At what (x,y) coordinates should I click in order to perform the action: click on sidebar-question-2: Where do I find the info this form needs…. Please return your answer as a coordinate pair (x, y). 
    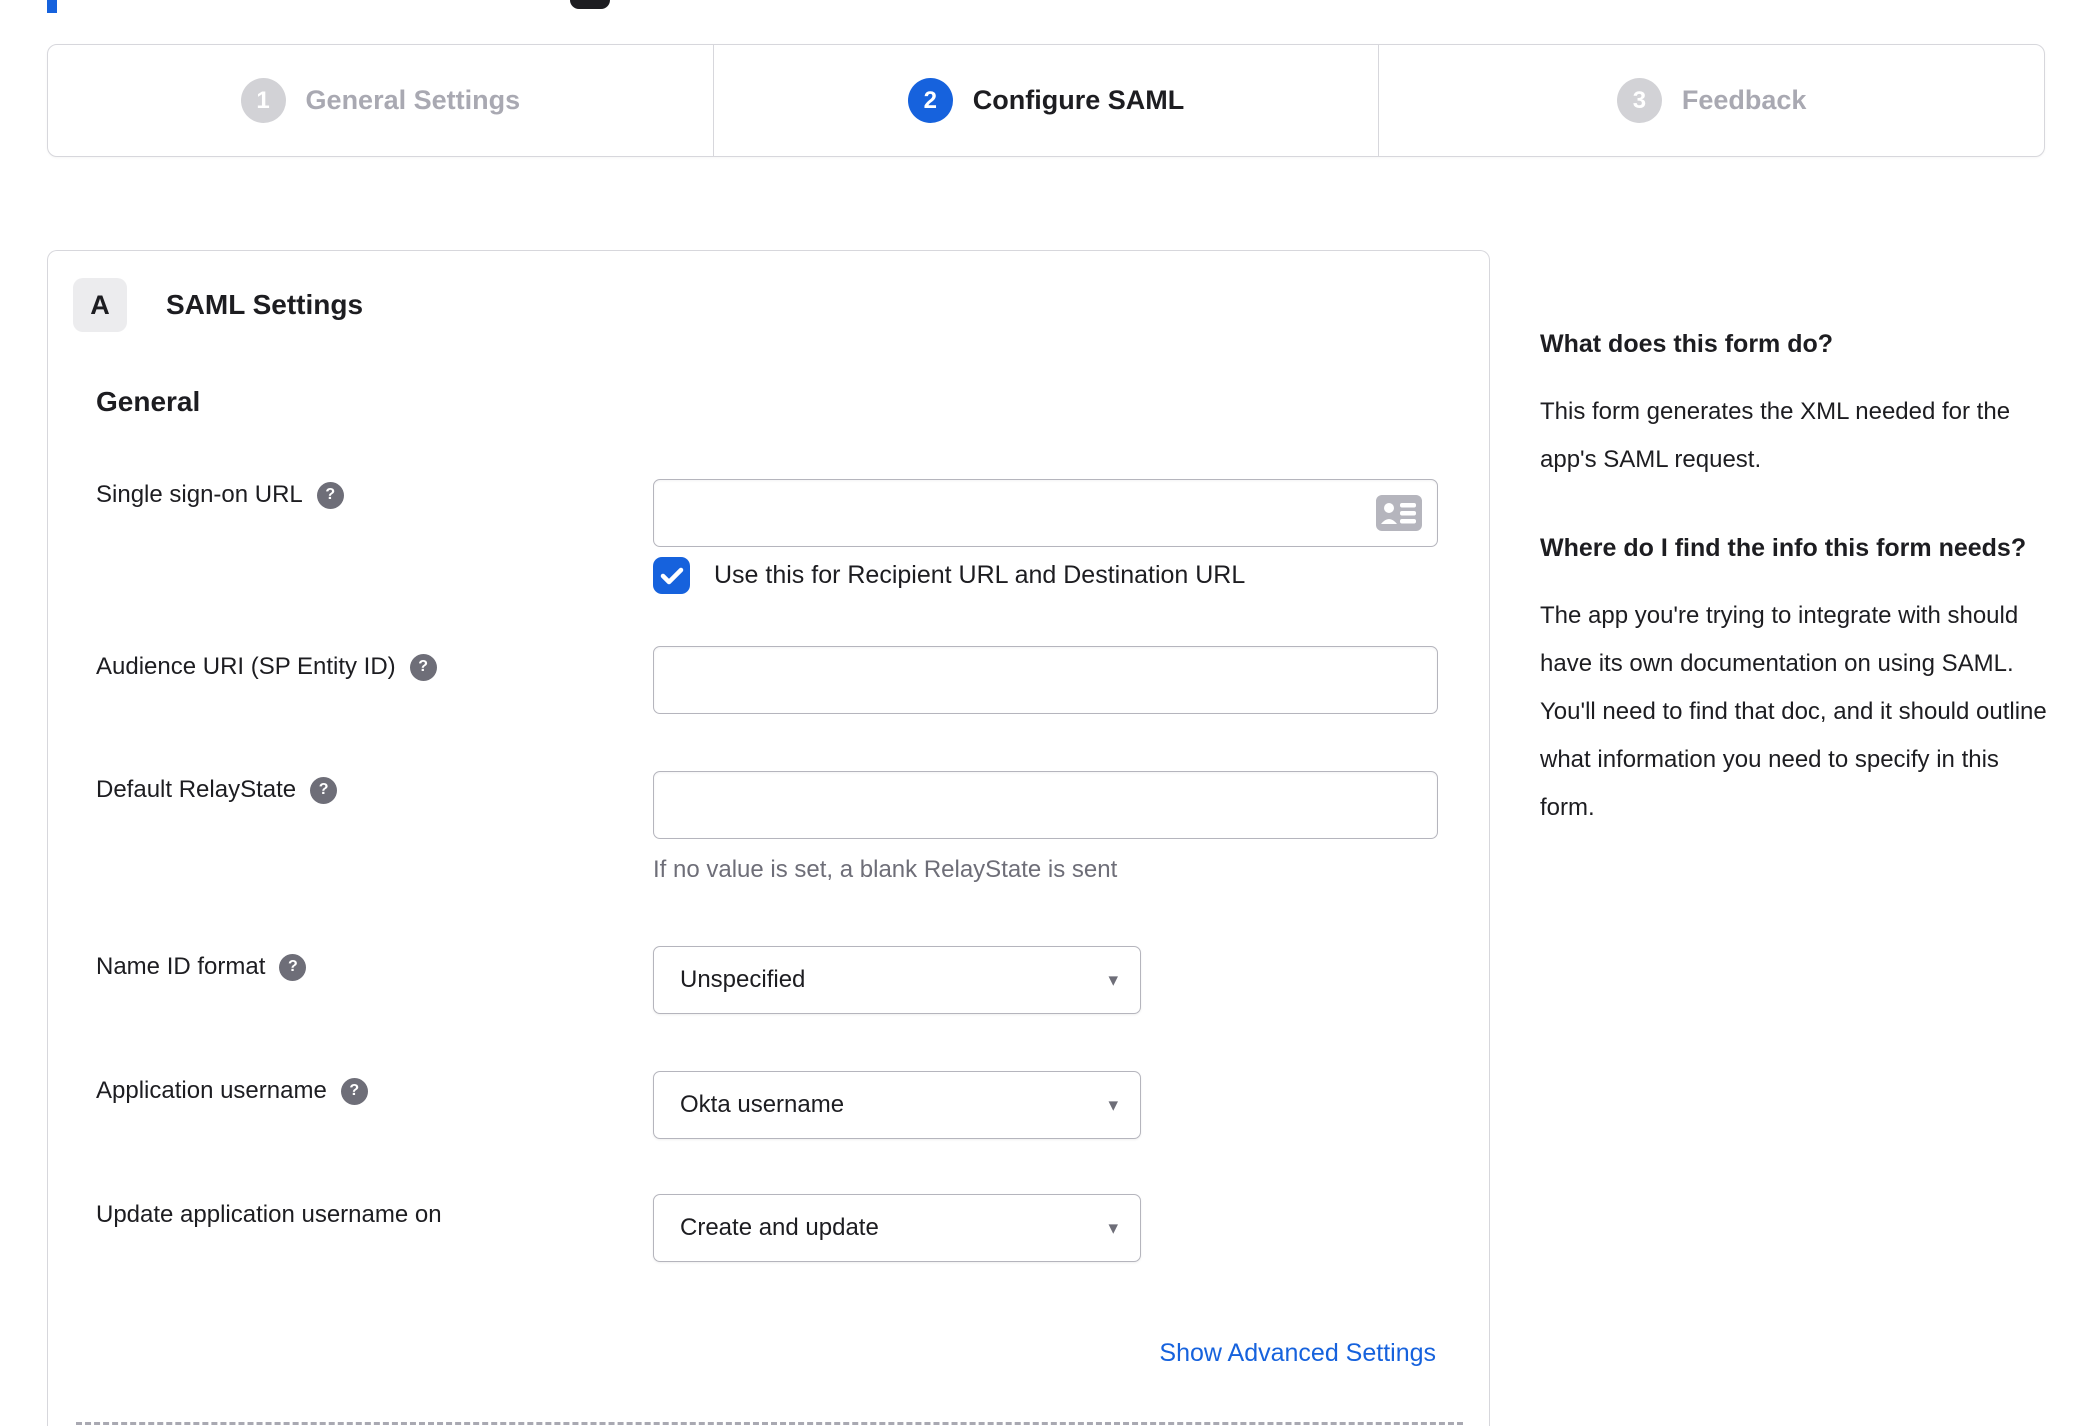
    Looking at the image, I should click on (1783, 548).